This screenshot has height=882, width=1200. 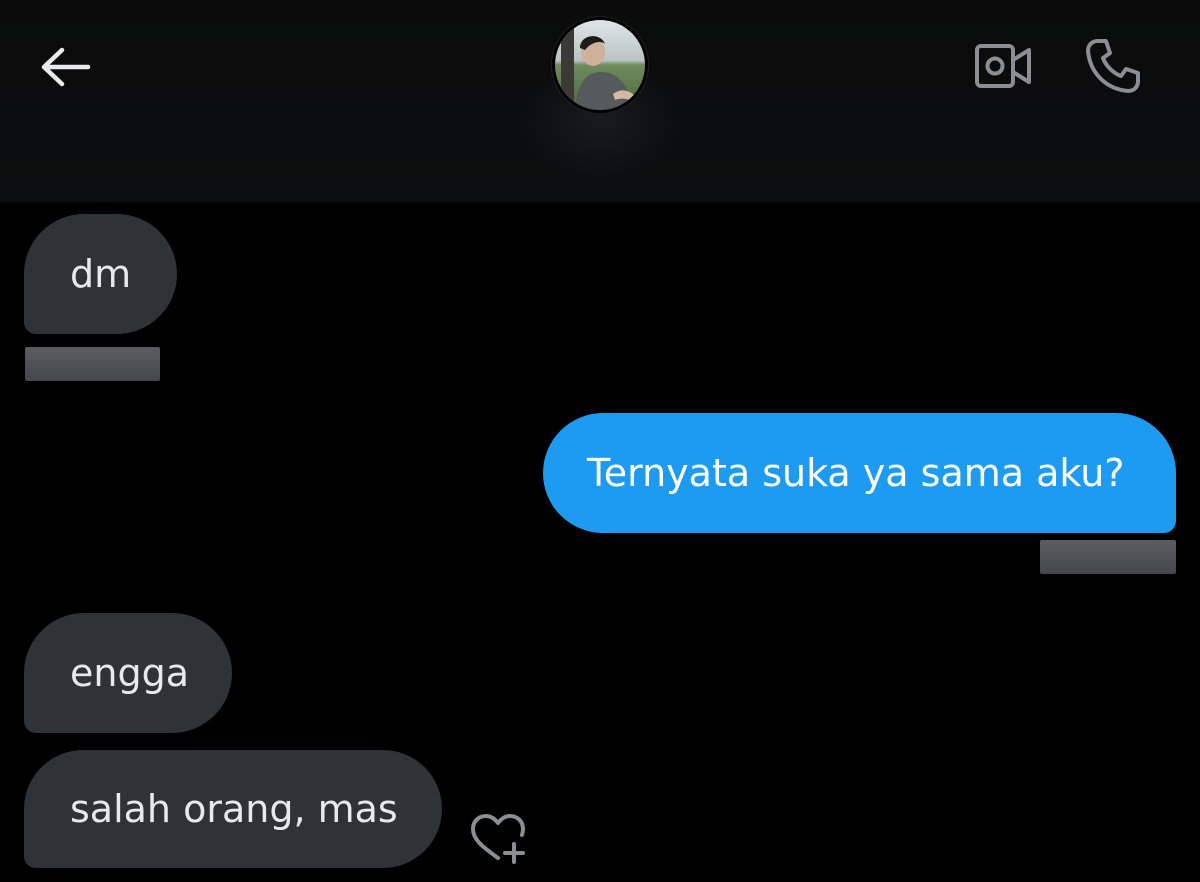 I want to click on back-button, so click(x=66, y=67).